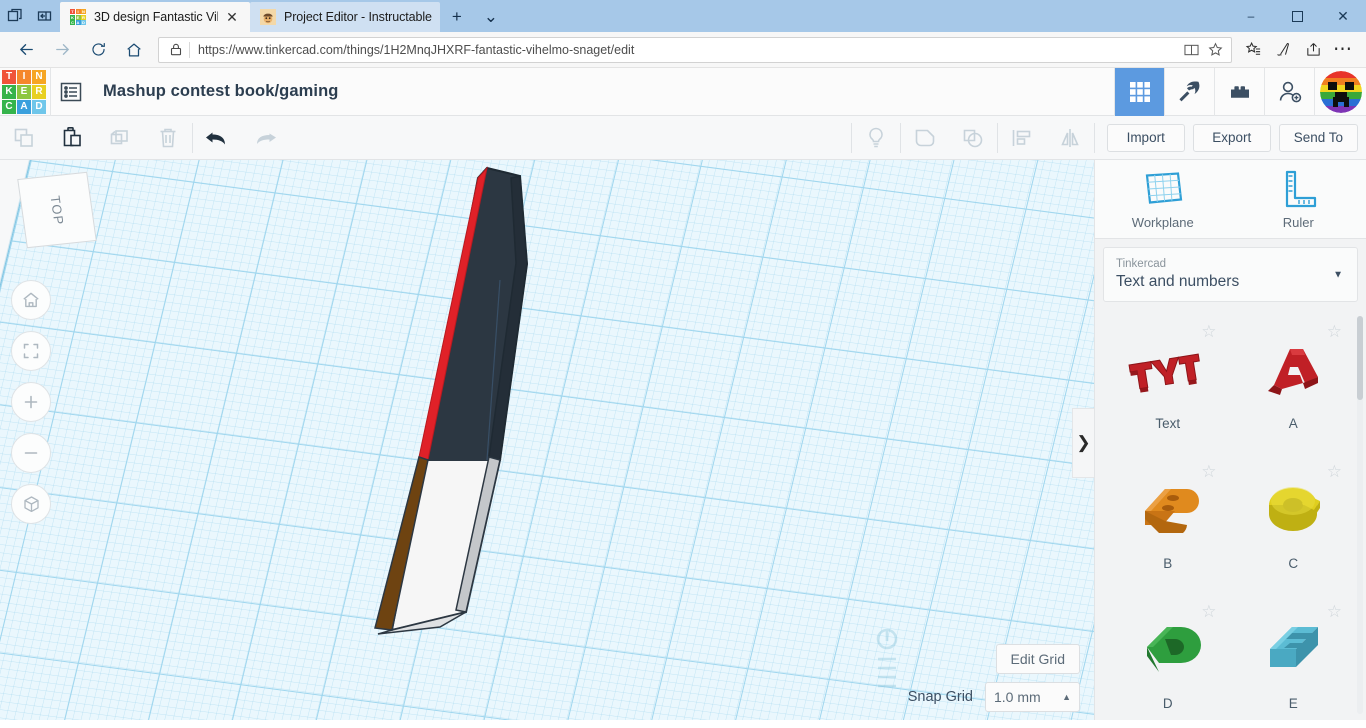  I want to click on favorites-hub-icon, so click(1253, 50).